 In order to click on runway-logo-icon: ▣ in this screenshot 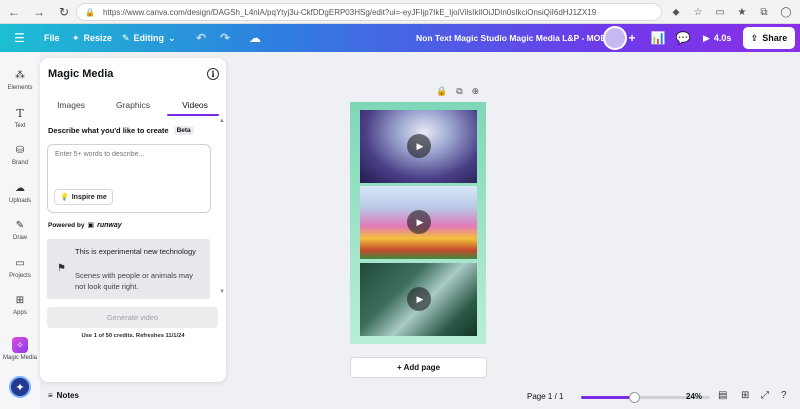, I will do `click(91, 225)`.